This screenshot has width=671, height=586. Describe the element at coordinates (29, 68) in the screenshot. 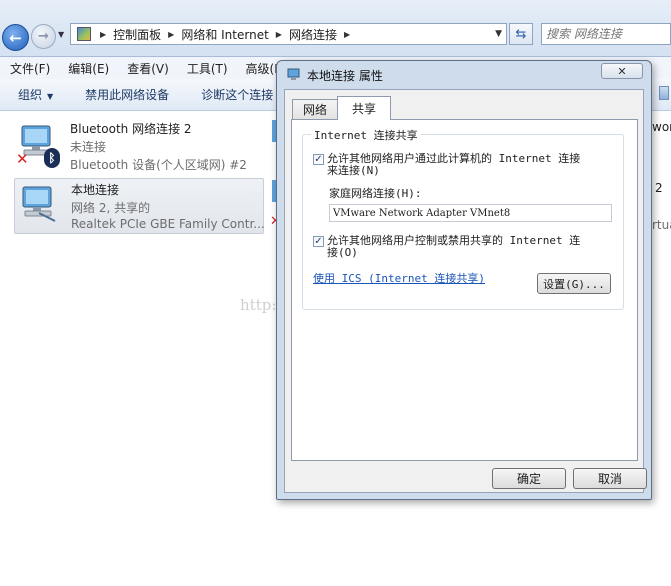

I see `menu-file: 文件(F)` at that location.